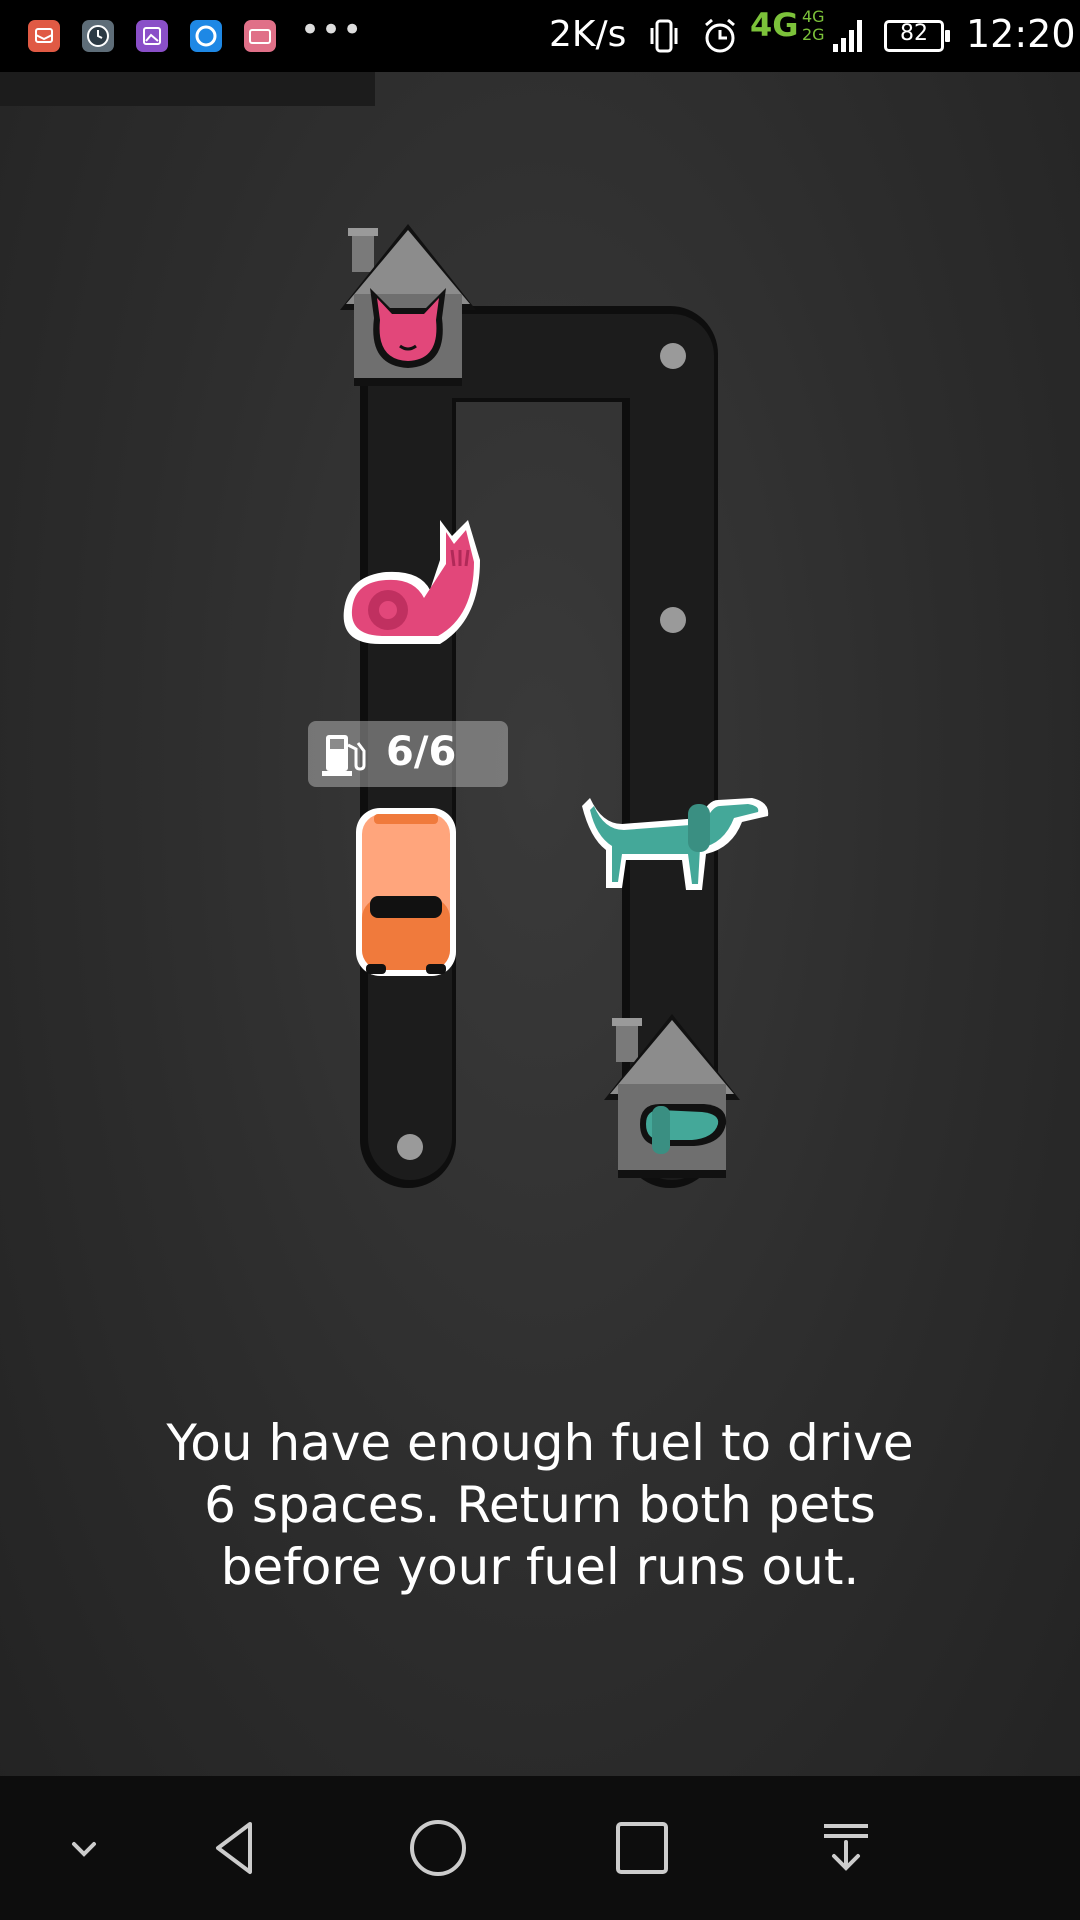 Image resolution: width=1080 pixels, height=1920 pixels. Describe the element at coordinates (408, 305) in the screenshot. I see `cat-house` at that location.